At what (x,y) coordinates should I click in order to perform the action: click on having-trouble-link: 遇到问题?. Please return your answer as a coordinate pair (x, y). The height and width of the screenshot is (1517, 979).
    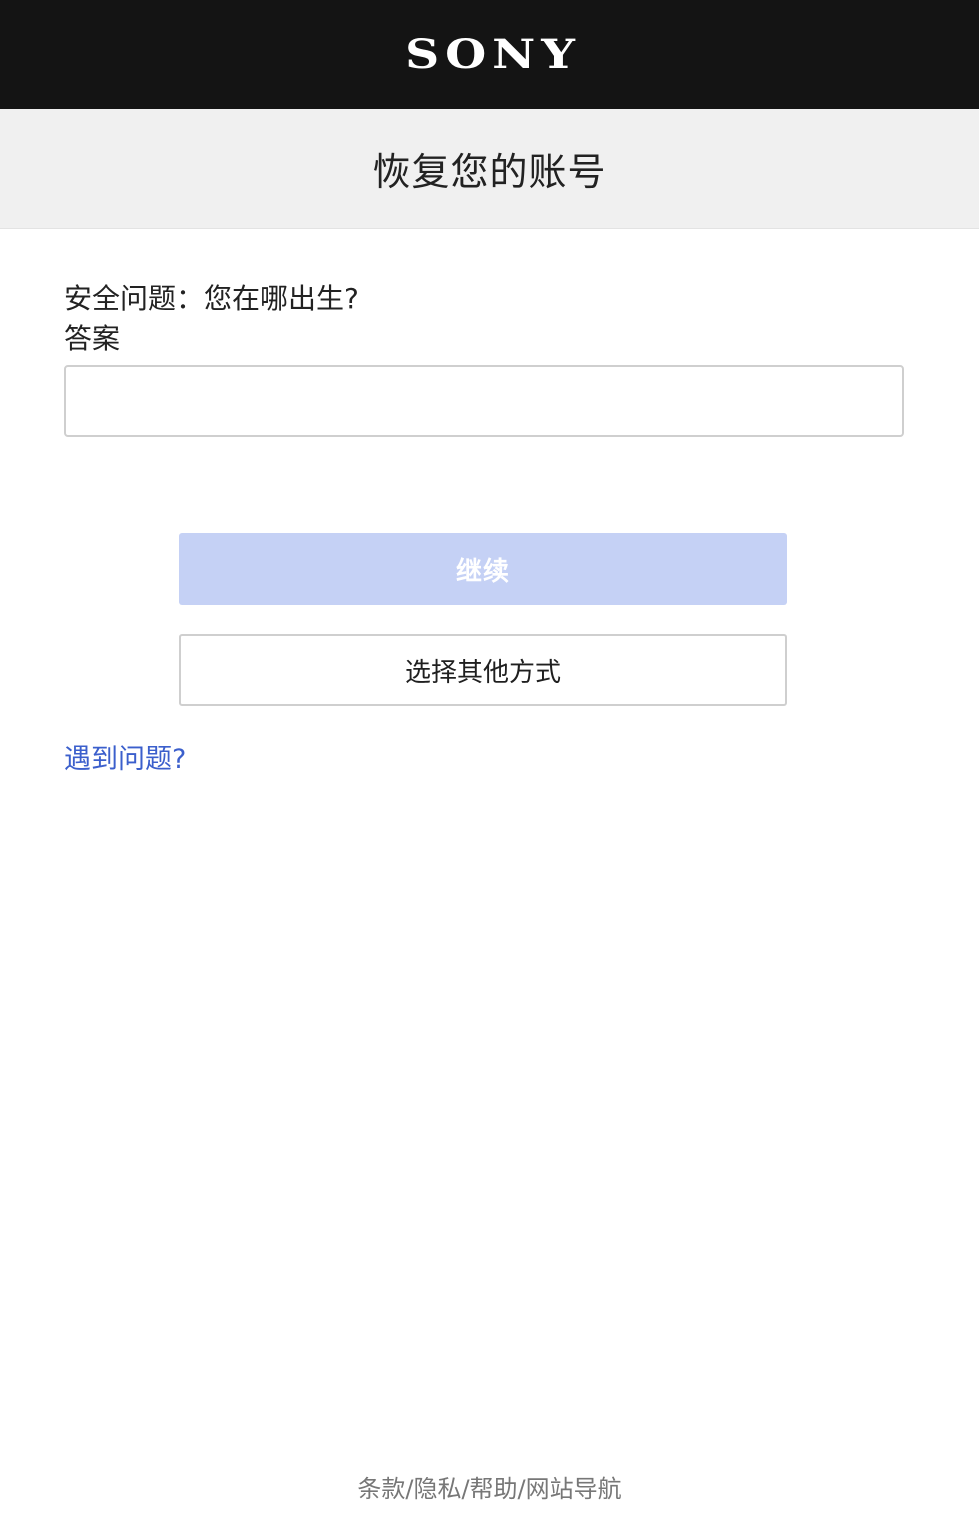
    Looking at the image, I should click on (125, 760).